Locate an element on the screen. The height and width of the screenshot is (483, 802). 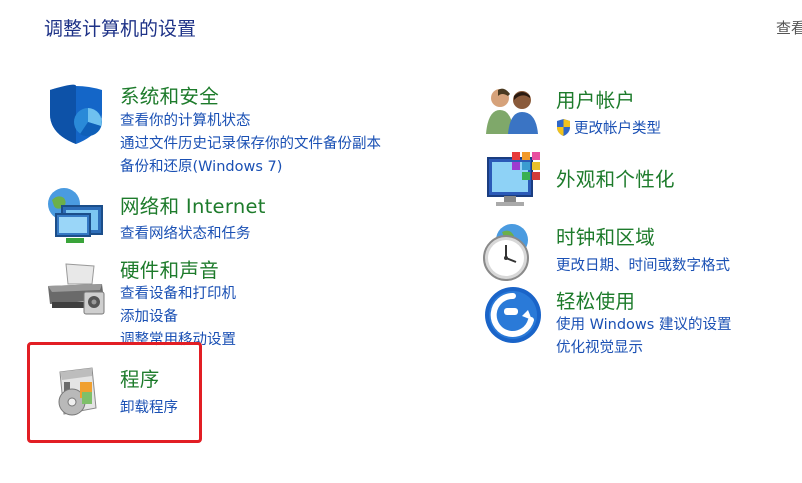
category-title-user-accounts: 用户帐户 is located at coordinates (595, 98).